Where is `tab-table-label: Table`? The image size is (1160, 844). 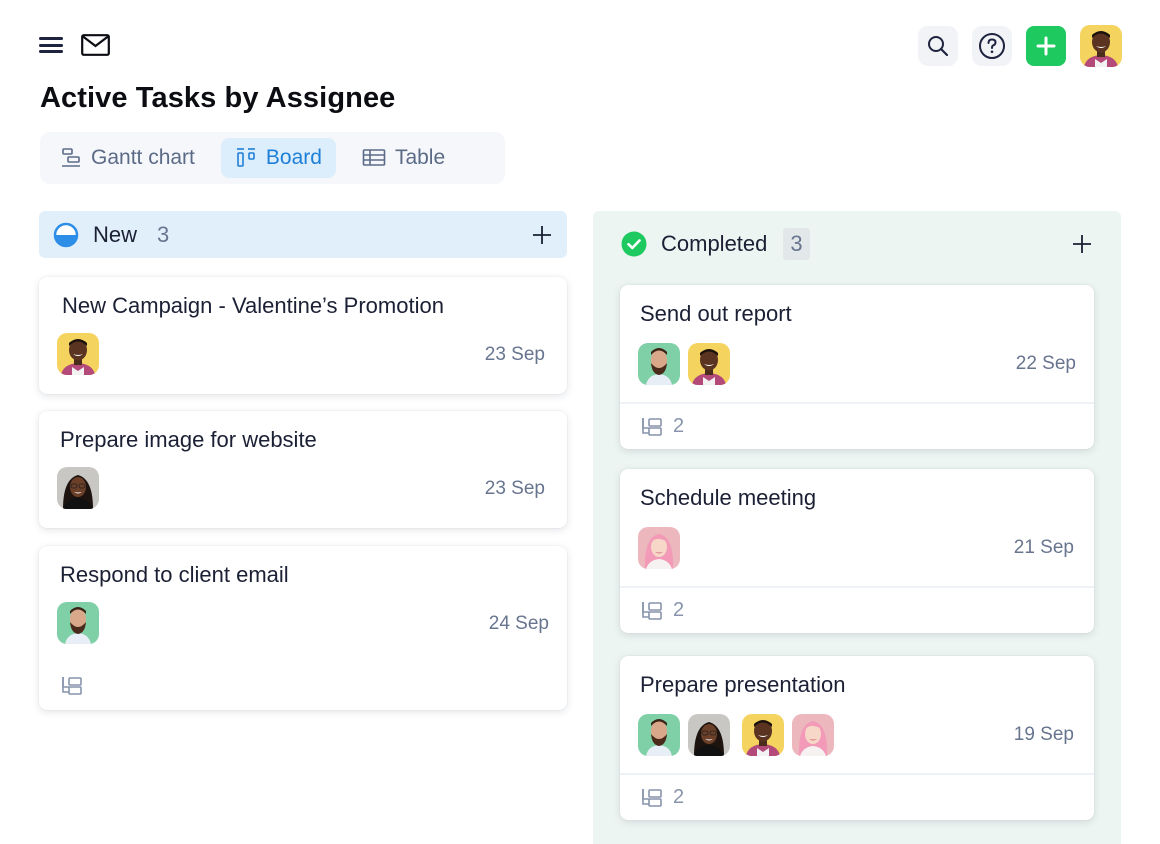 tab-table-label: Table is located at coordinates (420, 157).